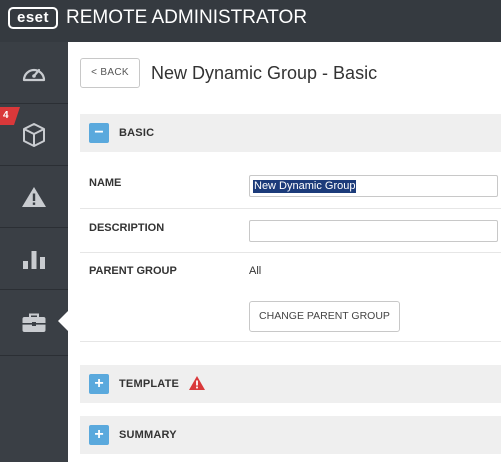  What do you see at coordinates (290, 133) in the screenshot?
I see `section-basic-header: − BASIC` at bounding box center [290, 133].